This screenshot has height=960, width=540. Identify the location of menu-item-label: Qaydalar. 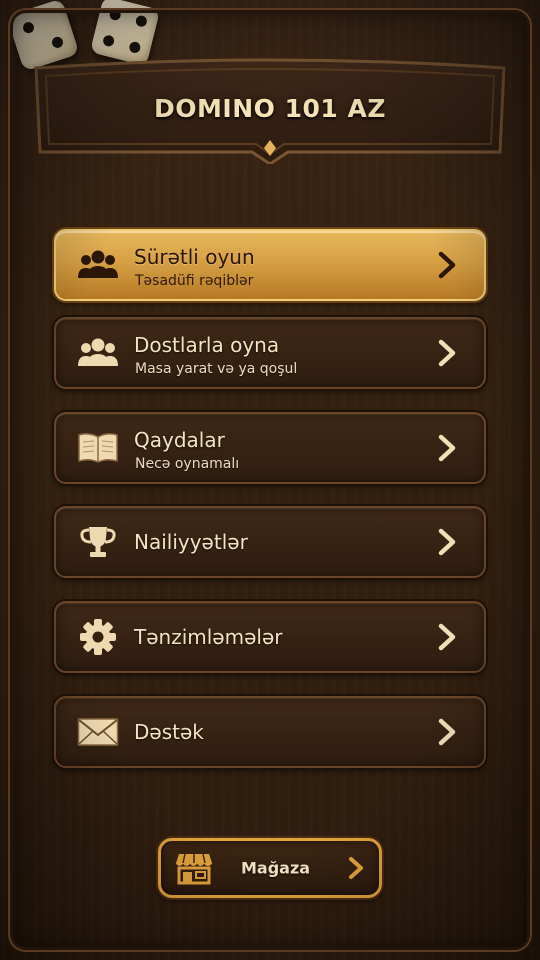
(179, 440).